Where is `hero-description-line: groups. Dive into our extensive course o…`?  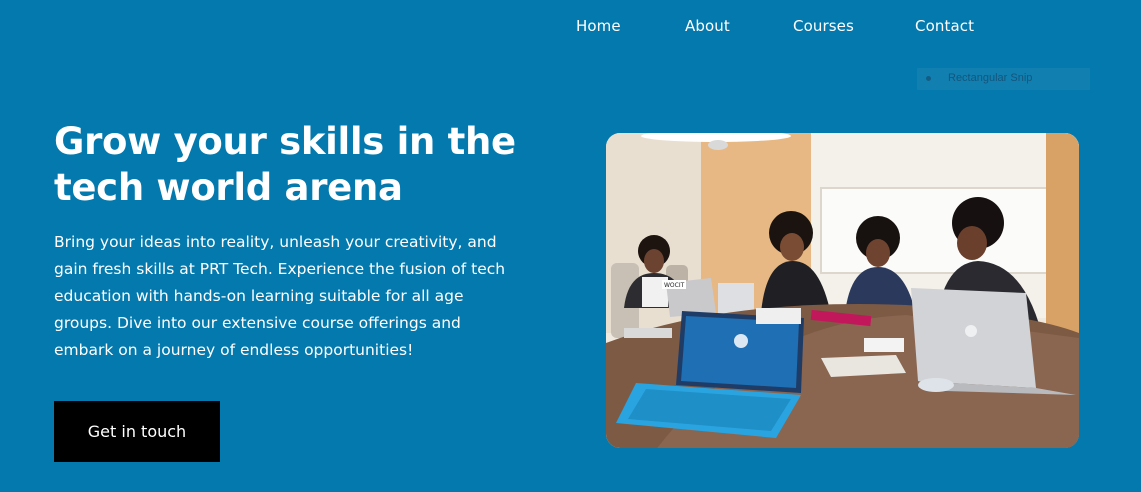
hero-description-line: groups. Dive into our extensive course o… is located at coordinates (257, 323).